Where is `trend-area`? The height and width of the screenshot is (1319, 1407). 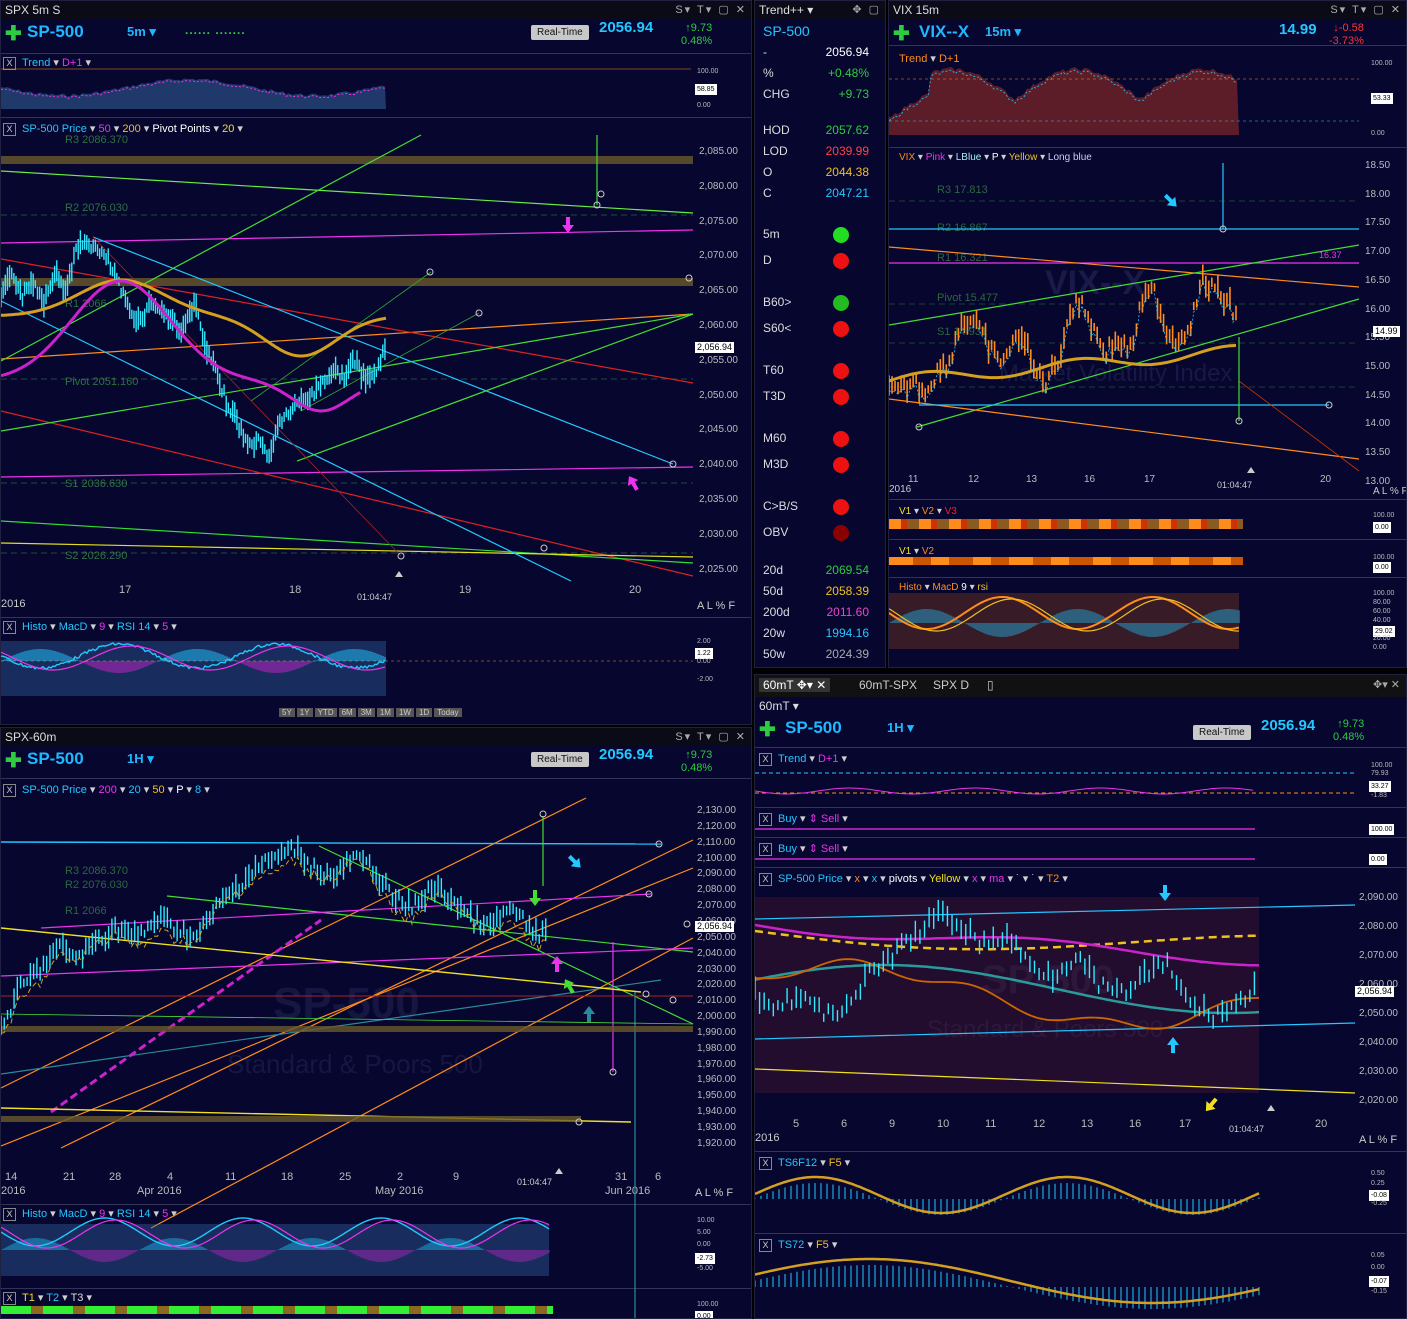
trend-area is located at coordinates (193, 93).